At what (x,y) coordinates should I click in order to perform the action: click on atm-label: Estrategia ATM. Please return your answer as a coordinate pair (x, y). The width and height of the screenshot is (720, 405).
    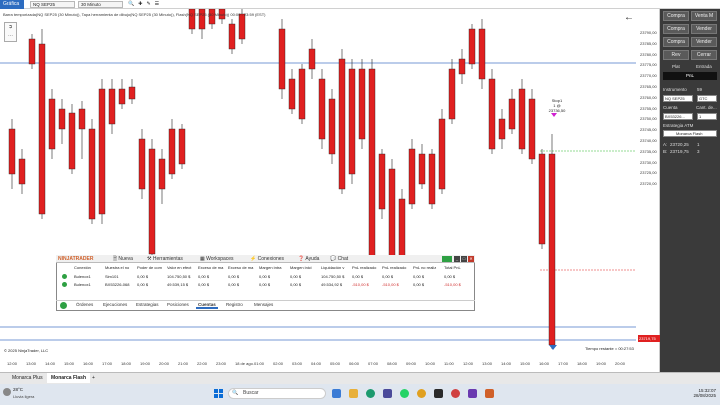
    Looking at the image, I should click on (678, 125).